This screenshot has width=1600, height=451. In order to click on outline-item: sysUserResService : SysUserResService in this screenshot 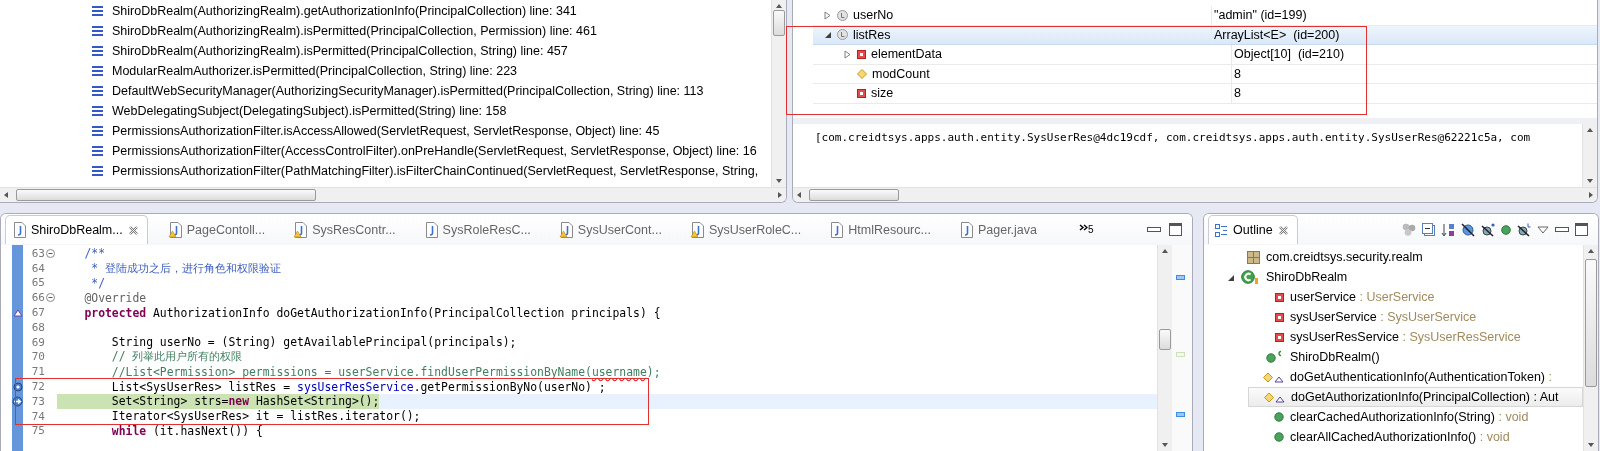, I will do `click(1415, 337)`.